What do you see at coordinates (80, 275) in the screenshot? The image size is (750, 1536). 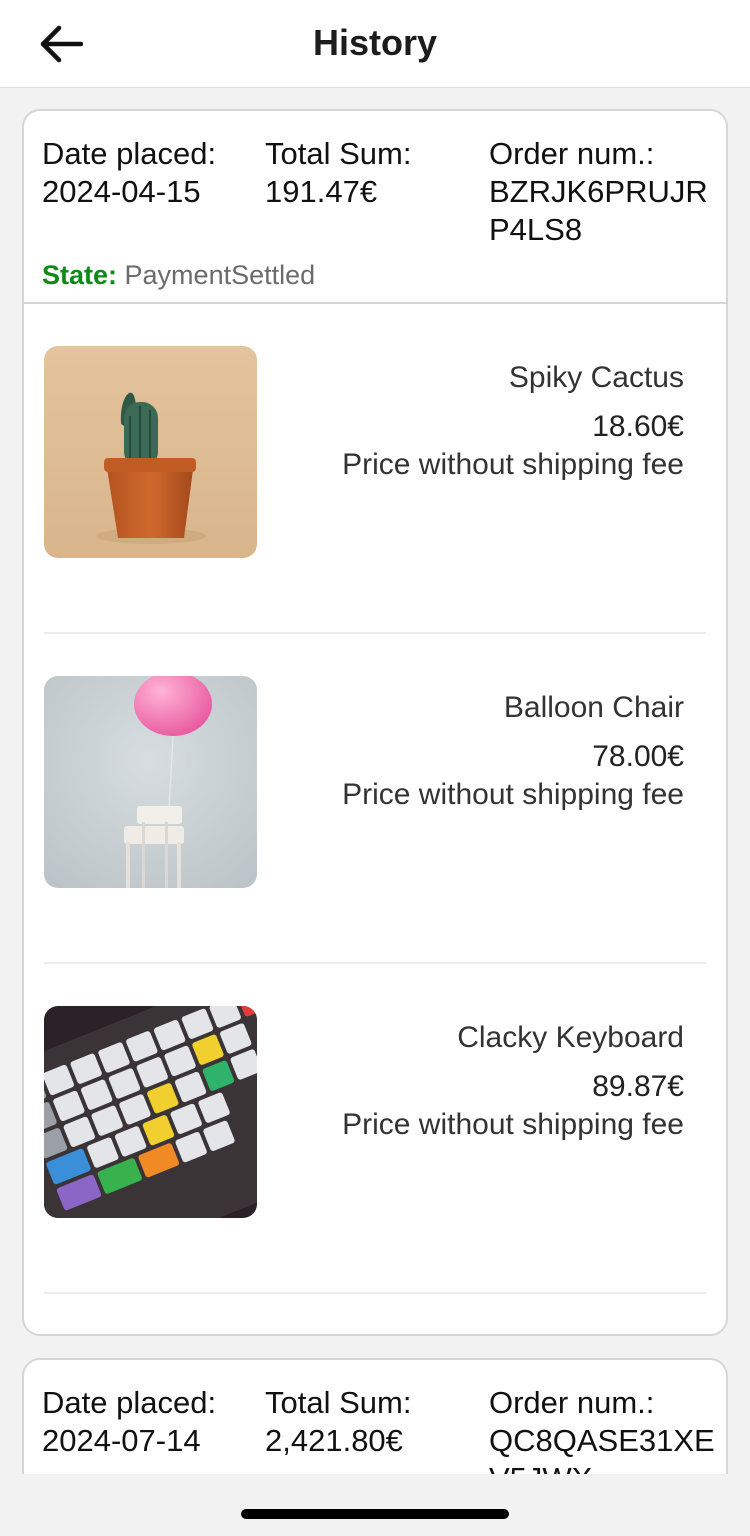 I see `state-label: State:` at bounding box center [80, 275].